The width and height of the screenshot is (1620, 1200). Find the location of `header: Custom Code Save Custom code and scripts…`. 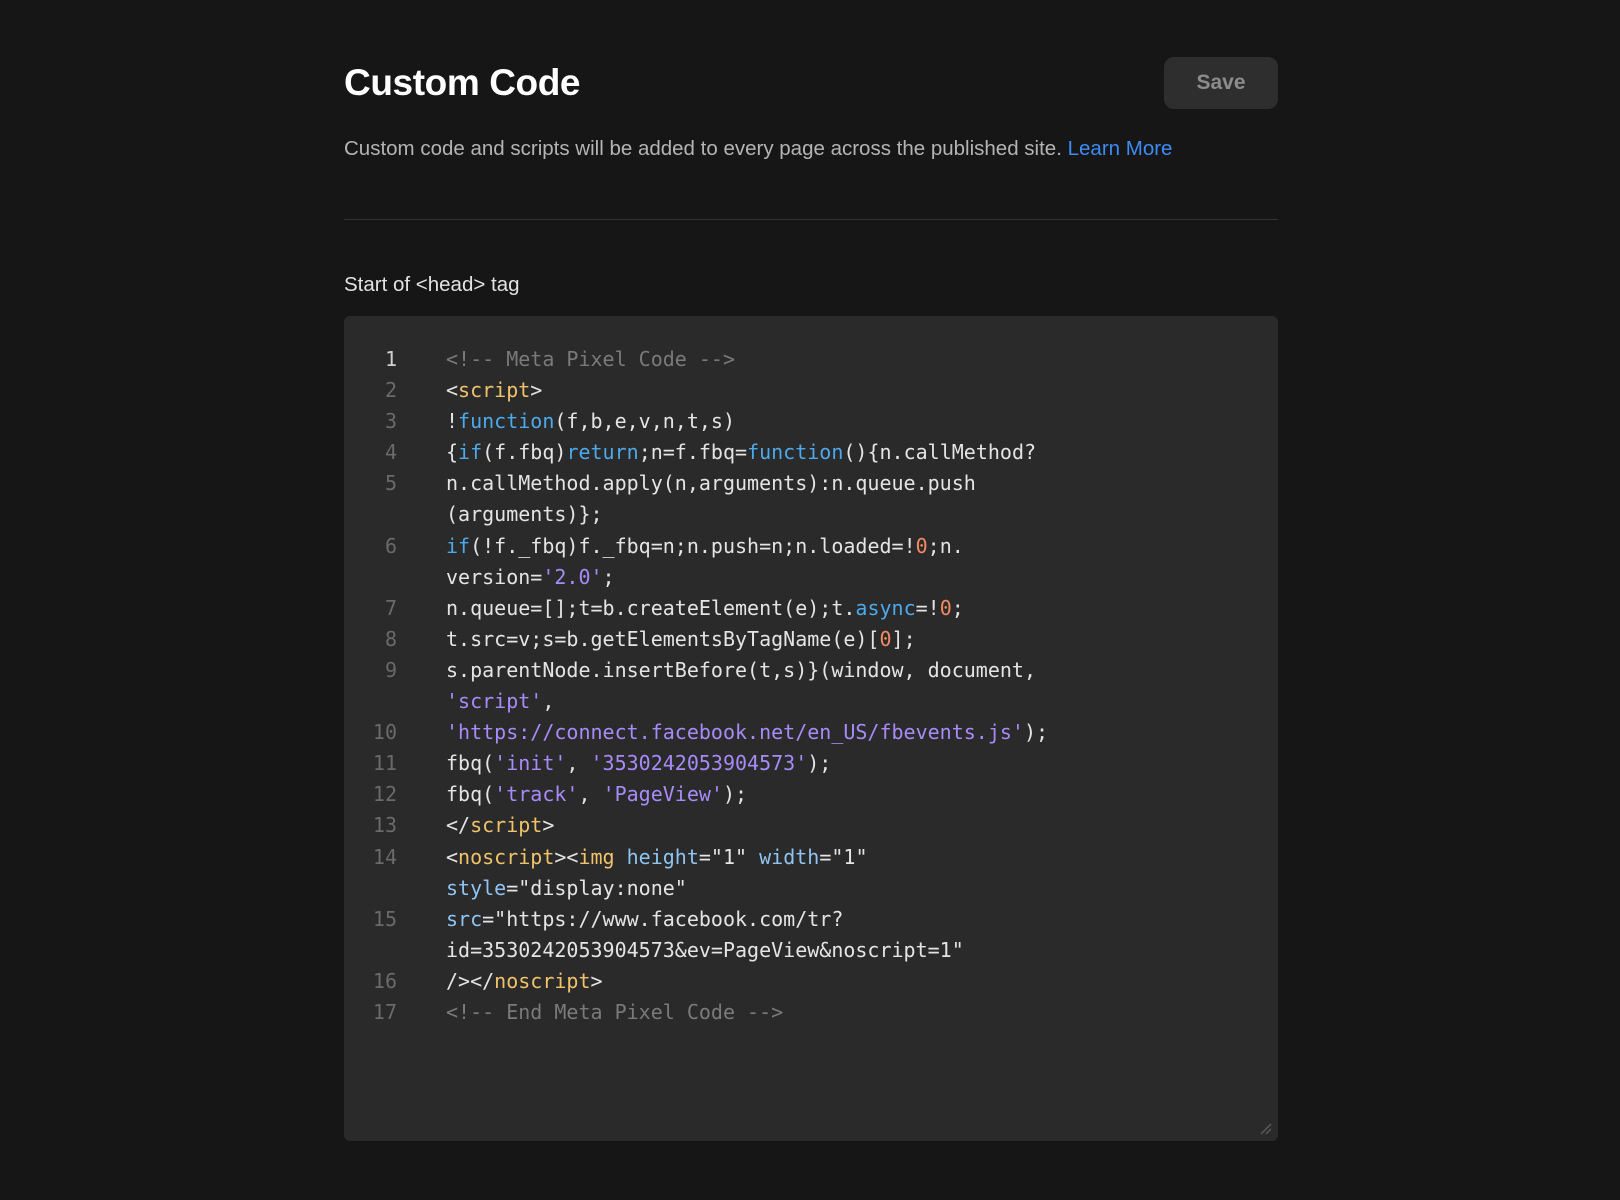

header: Custom Code Save Custom code and scripts… is located at coordinates (811, 82).